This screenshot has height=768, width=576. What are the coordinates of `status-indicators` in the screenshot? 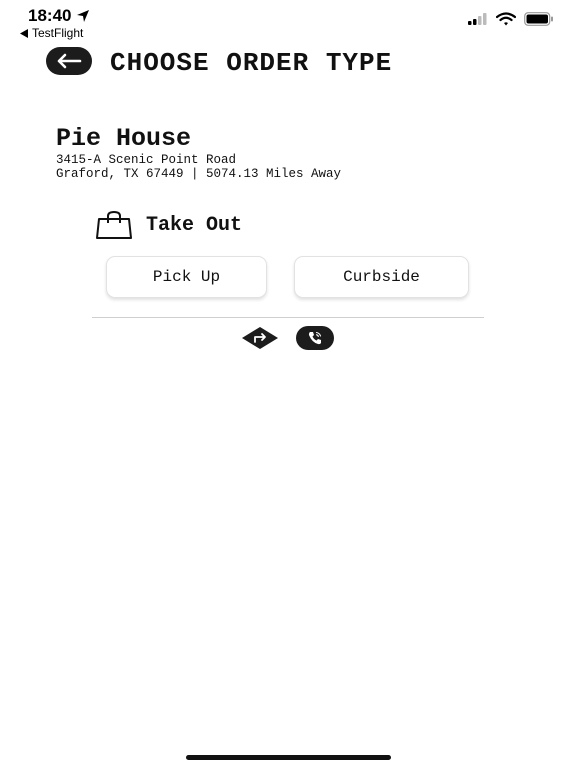 It's located at (511, 19).